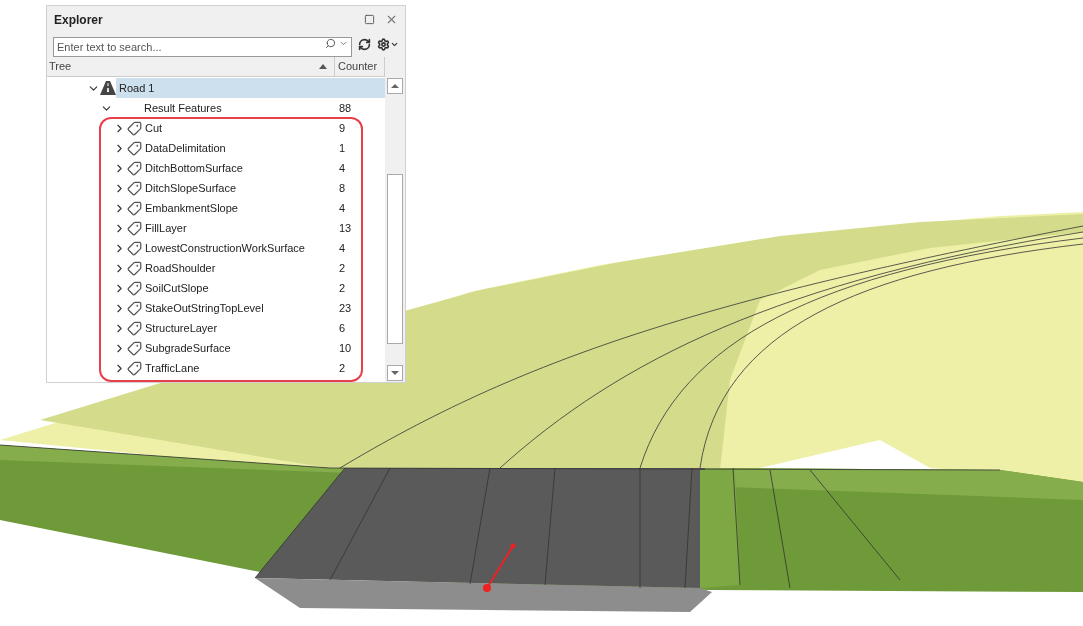  What do you see at coordinates (185, 148) in the screenshot?
I see `tree-label: DataDelimitation` at bounding box center [185, 148].